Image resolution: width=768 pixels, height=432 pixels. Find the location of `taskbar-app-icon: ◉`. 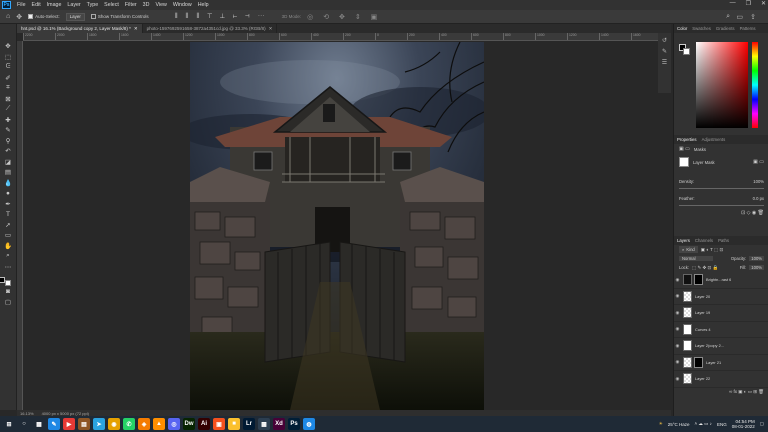

taskbar-app-icon: ◉ is located at coordinates (114, 424).